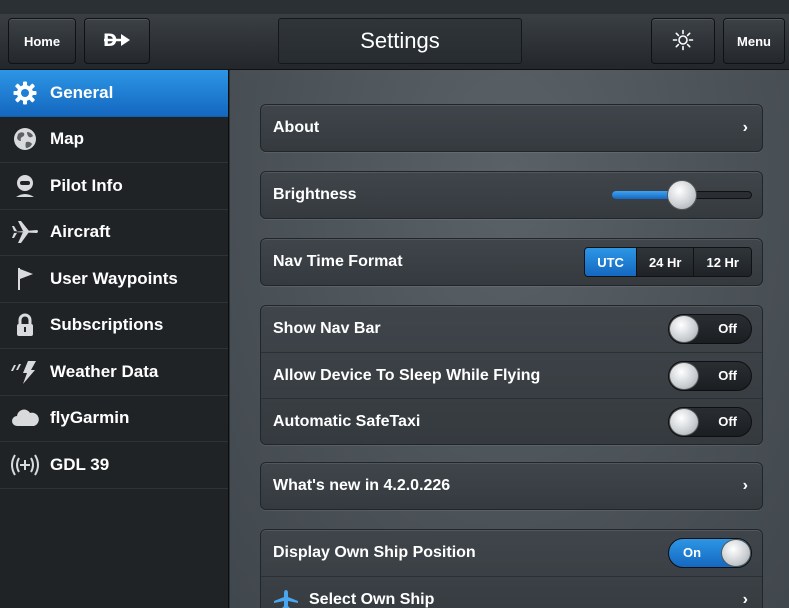 The height and width of the screenshot is (608, 789). What do you see at coordinates (25, 372) in the screenshot?
I see `lightning-icon` at bounding box center [25, 372].